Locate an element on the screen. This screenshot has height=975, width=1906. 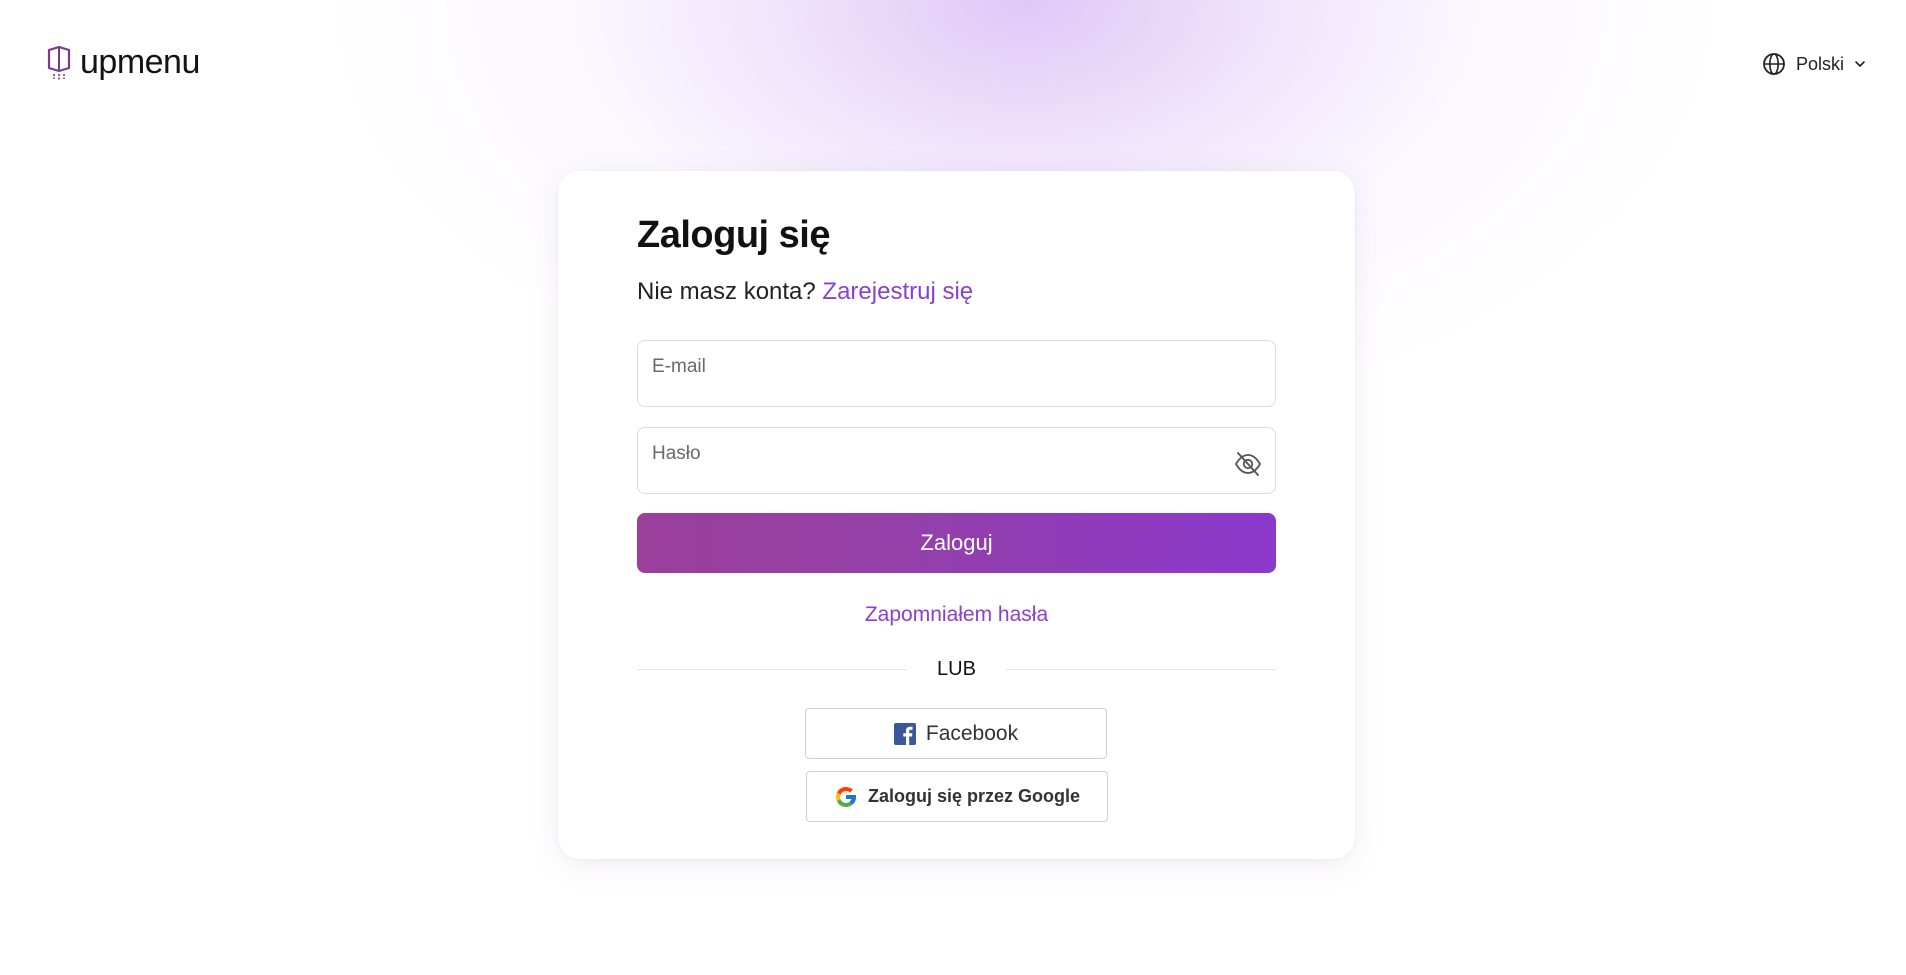
facebook-login-button: Facebook is located at coordinates (956, 733).